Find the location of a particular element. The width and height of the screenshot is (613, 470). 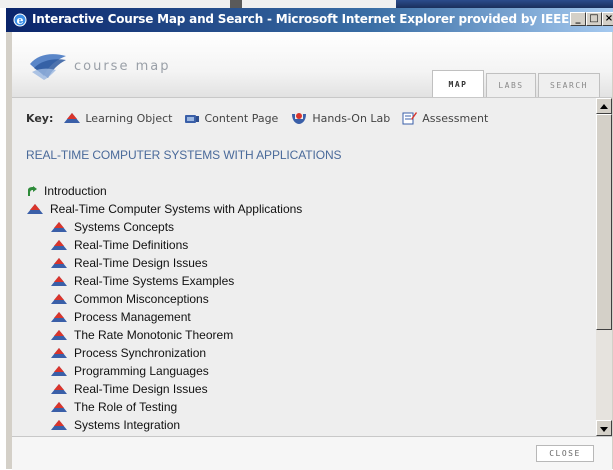

introduction-icon is located at coordinates (32, 191).